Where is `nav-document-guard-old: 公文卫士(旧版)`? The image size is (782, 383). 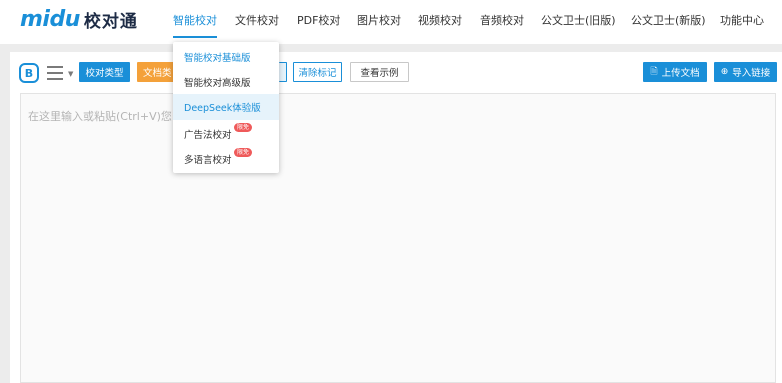 nav-document-guard-old: 公文卫士(旧版) is located at coordinates (578, 20).